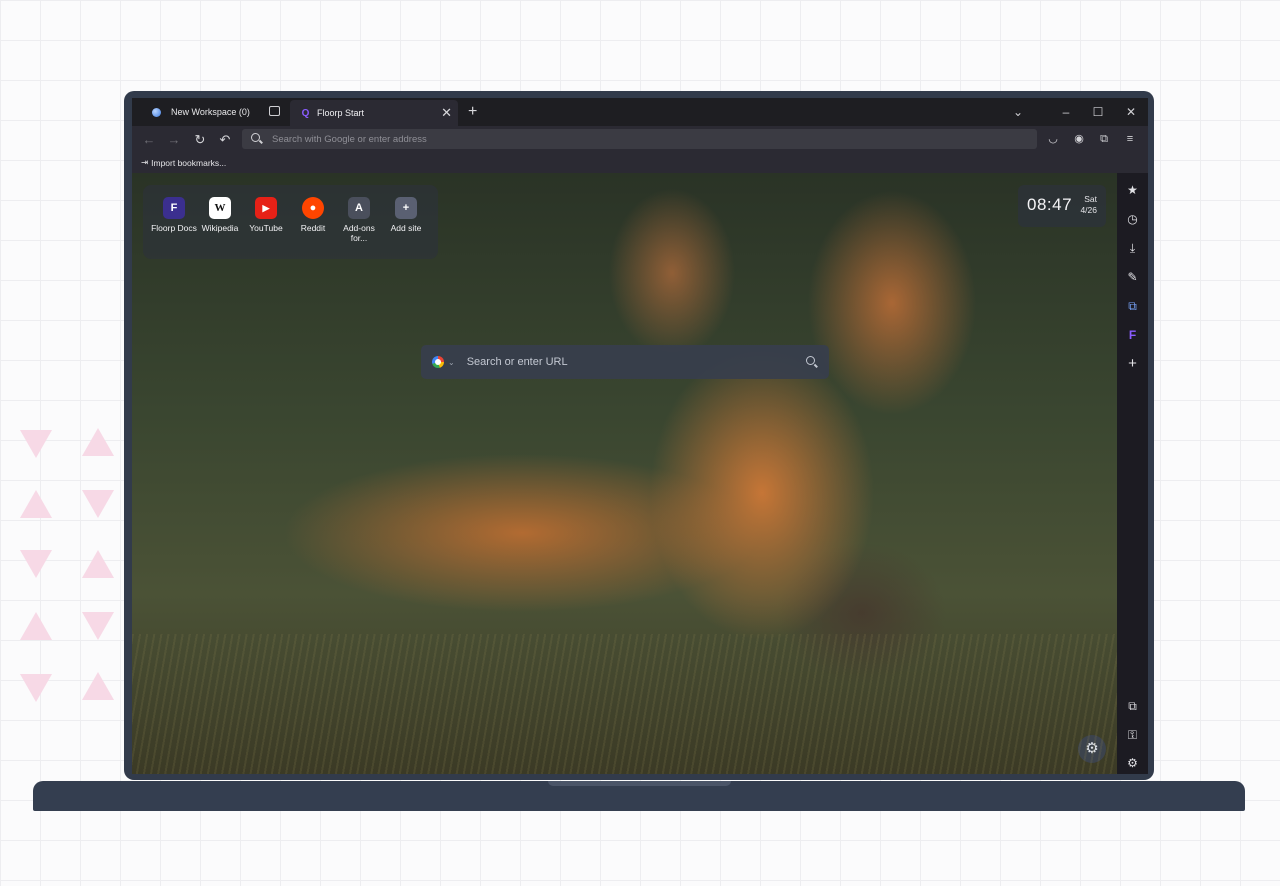 The height and width of the screenshot is (886, 1280). Describe the element at coordinates (1066, 112) in the screenshot. I see `minimize-button: –` at that location.